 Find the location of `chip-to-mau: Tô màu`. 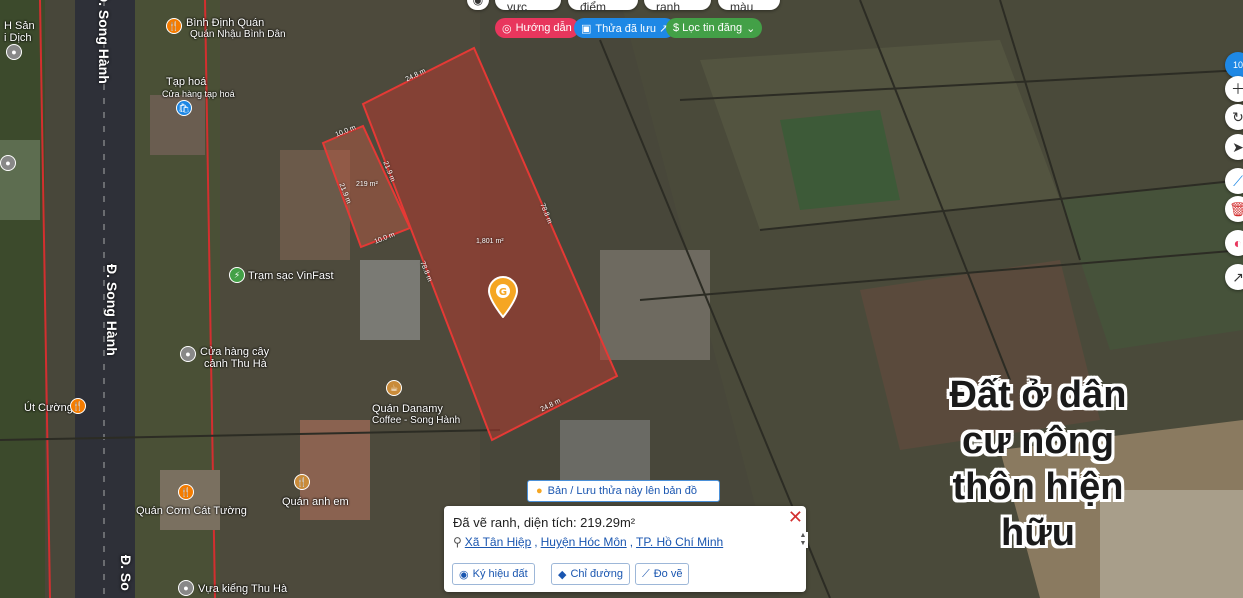

chip-to-mau: Tô màu is located at coordinates (749, 7).